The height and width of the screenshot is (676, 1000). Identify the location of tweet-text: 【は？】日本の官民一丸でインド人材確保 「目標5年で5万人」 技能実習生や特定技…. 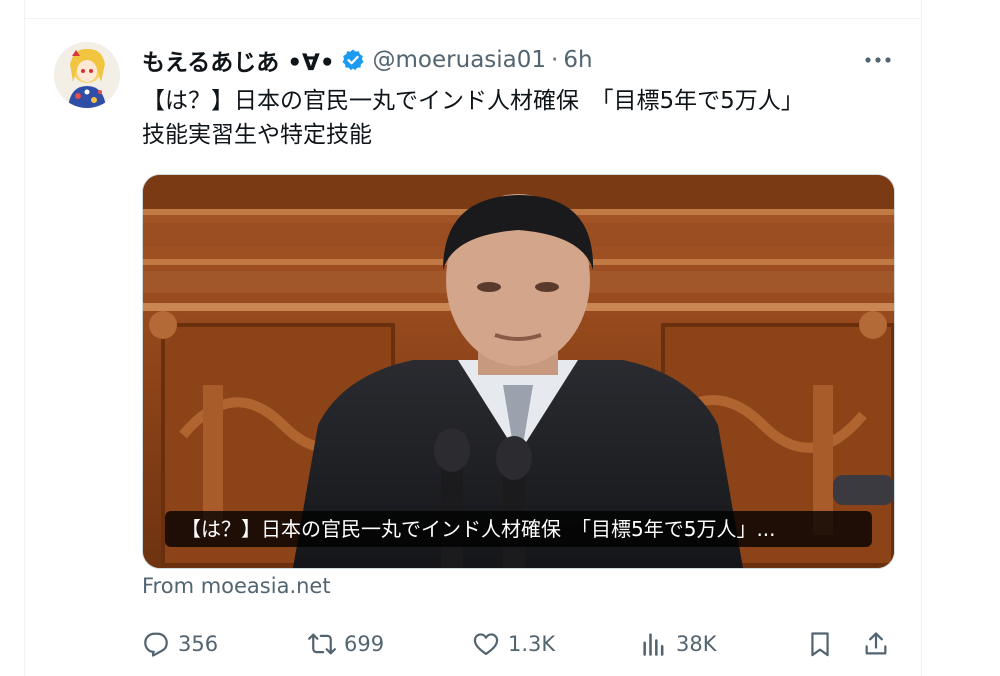
(522, 118).